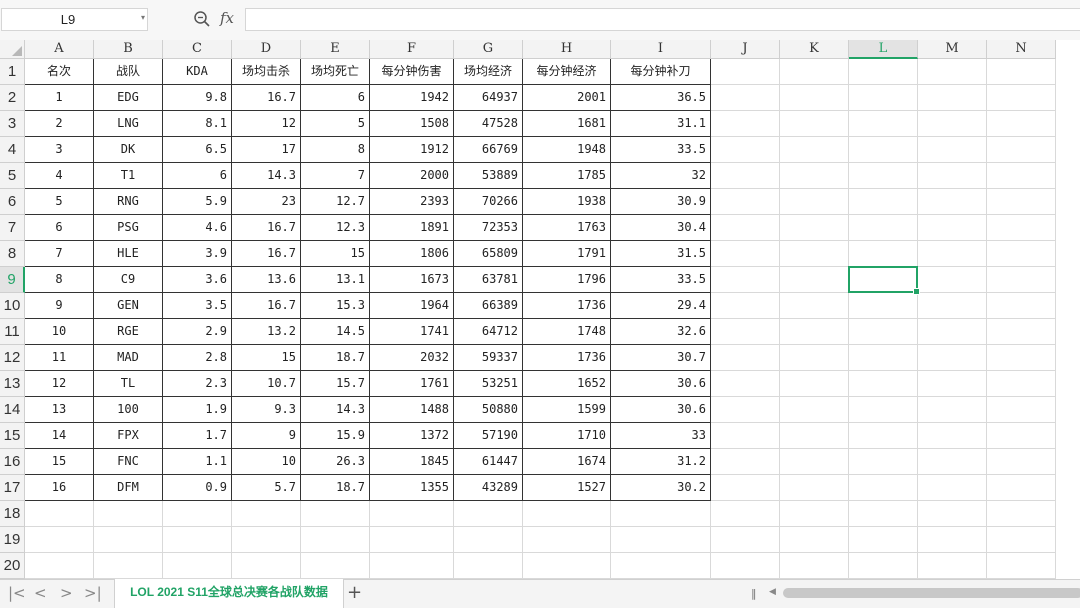  Describe the element at coordinates (59, 540) in the screenshot. I see `cell-a19` at that location.